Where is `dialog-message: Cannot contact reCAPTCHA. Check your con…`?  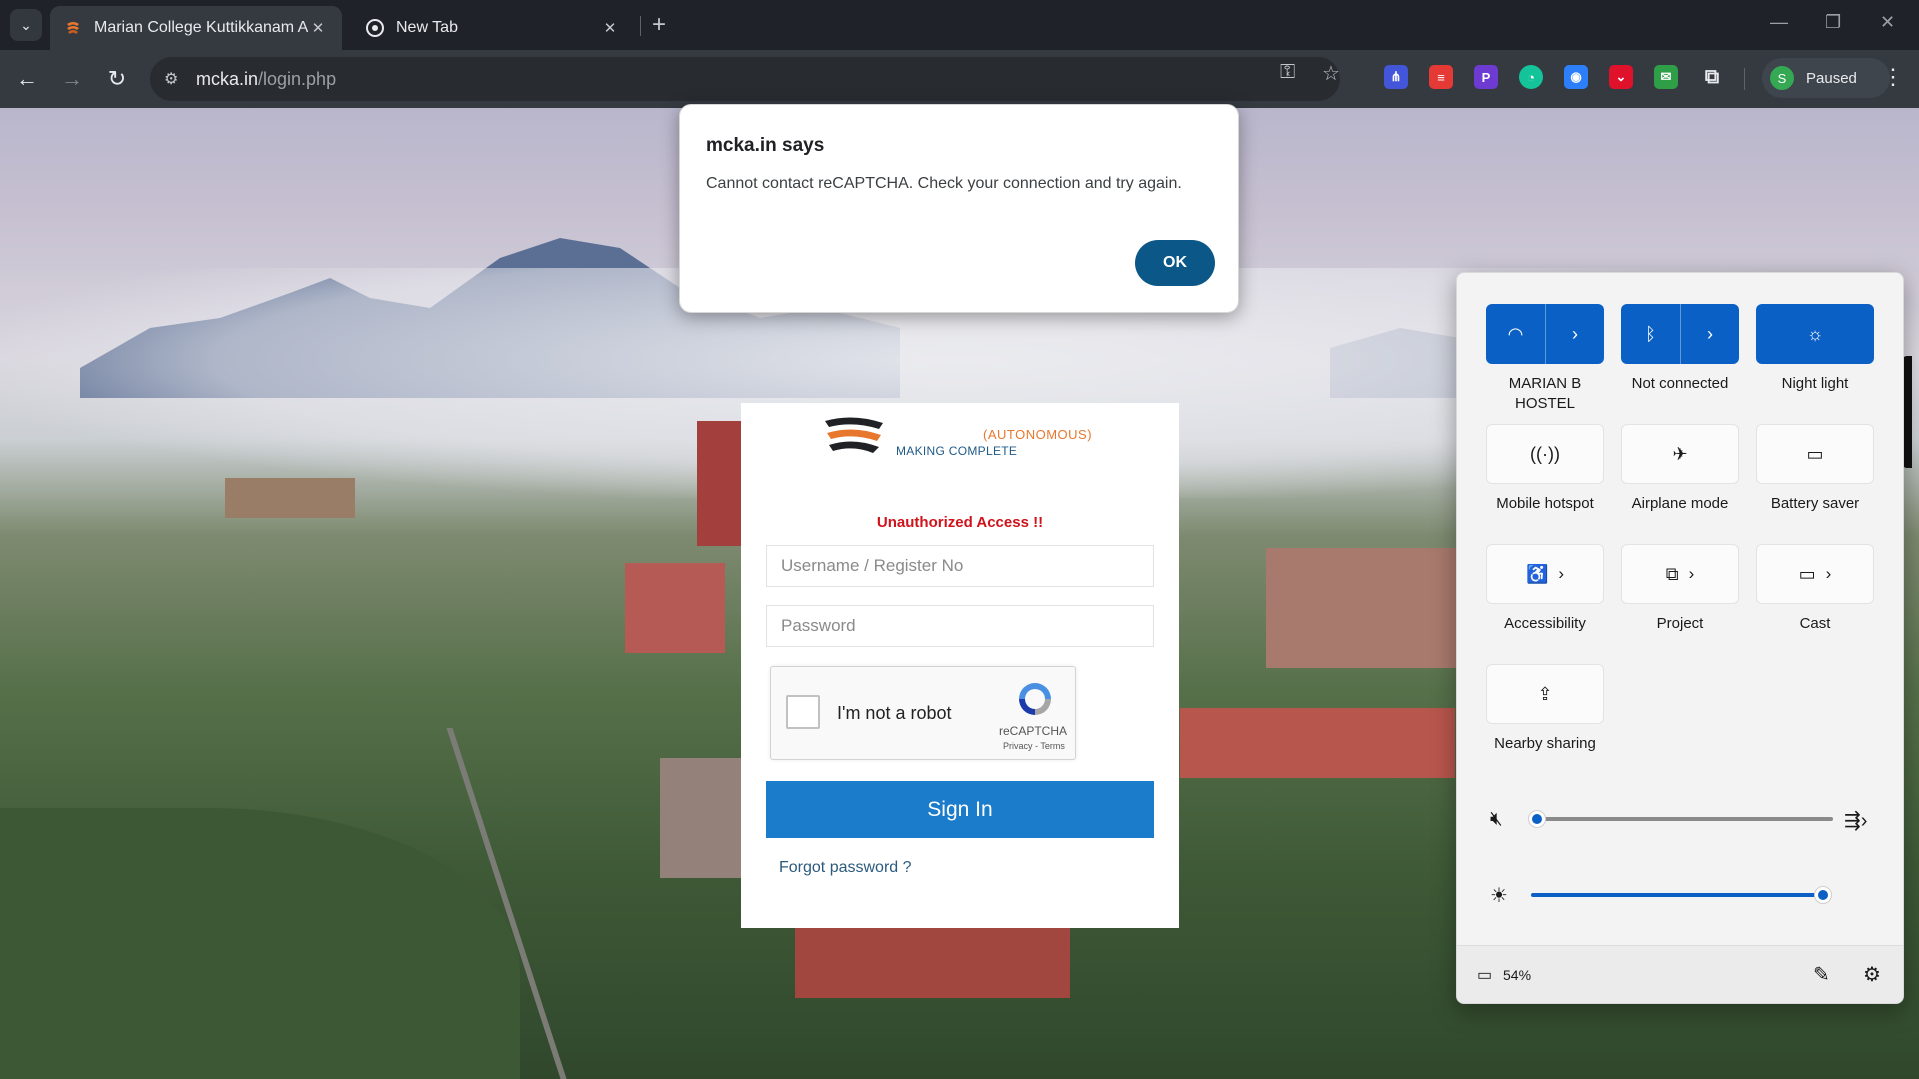
dialog-message: Cannot contact reCAPTCHA. Check your con… is located at coordinates (944, 183).